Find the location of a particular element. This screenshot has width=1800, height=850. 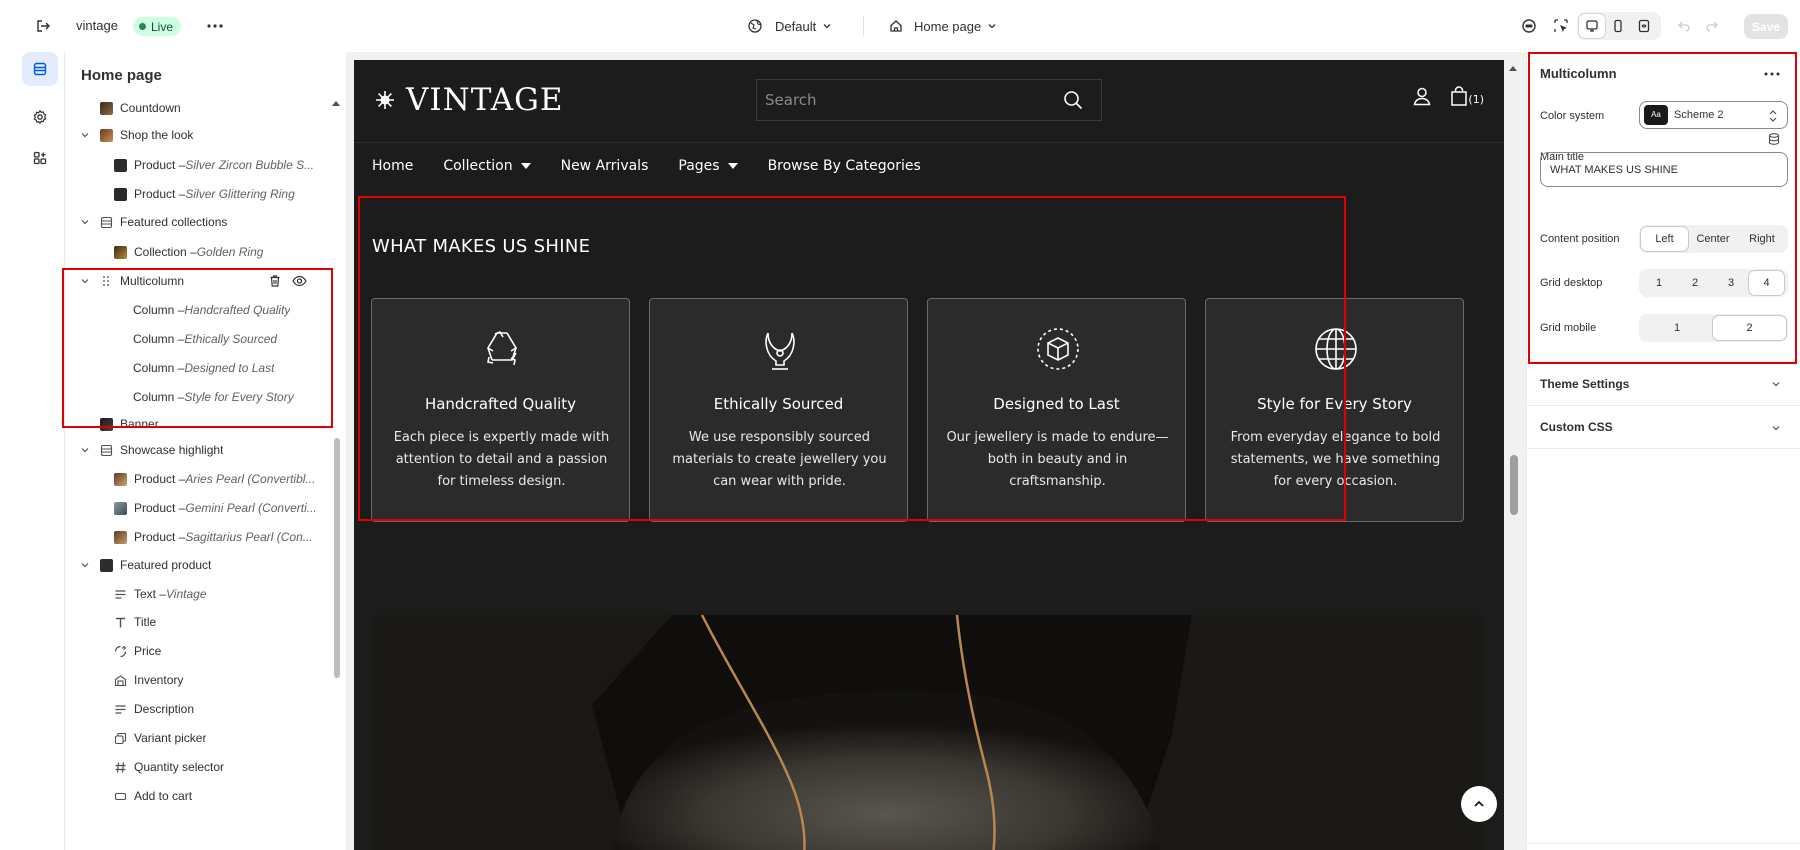

content-position-left: Left is located at coordinates (1664, 239).